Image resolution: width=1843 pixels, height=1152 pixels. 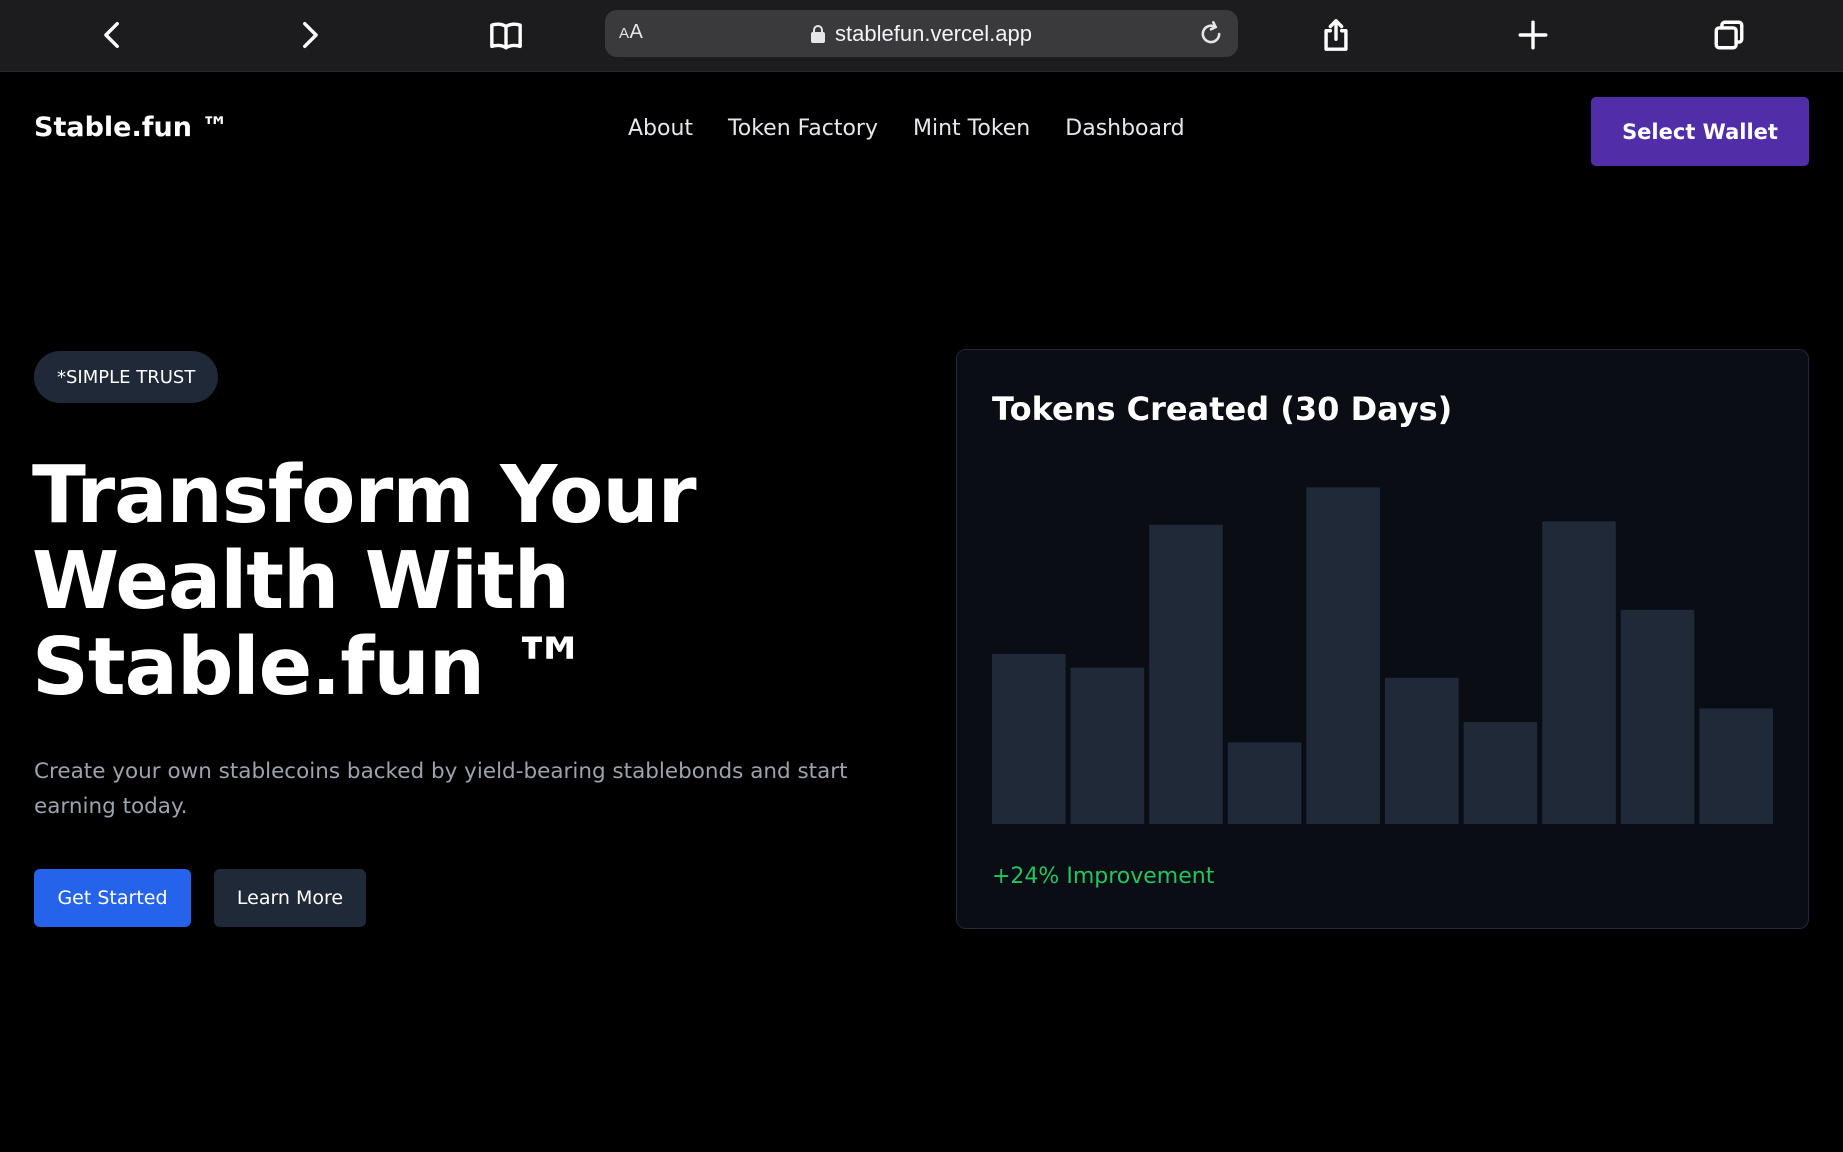 What do you see at coordinates (112, 898) in the screenshot?
I see `get-started-button: Get Started` at bounding box center [112, 898].